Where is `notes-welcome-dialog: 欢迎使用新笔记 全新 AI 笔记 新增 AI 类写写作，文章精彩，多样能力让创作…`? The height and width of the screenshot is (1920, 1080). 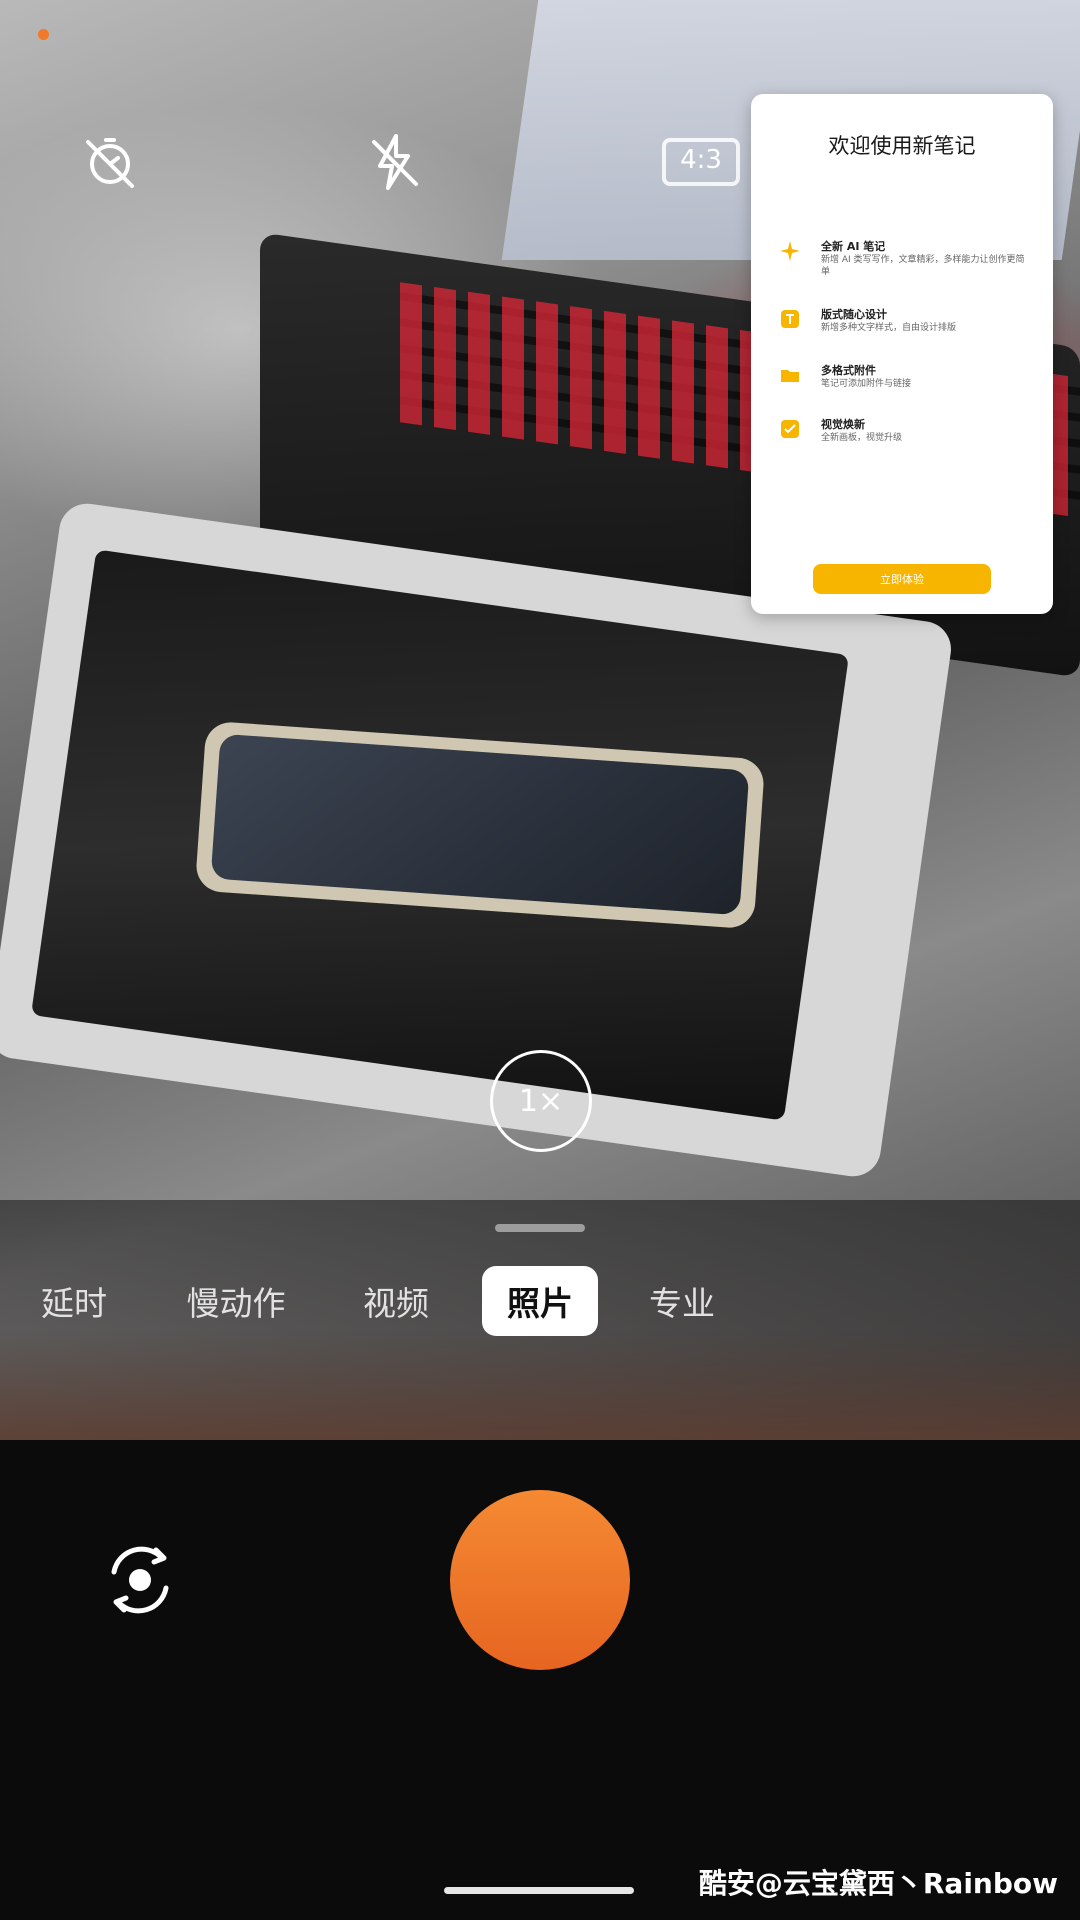 notes-welcome-dialog: 欢迎使用新笔记 全新 AI 笔记 新增 AI 类写写作，文章精彩，多样能力让创作… is located at coordinates (902, 354).